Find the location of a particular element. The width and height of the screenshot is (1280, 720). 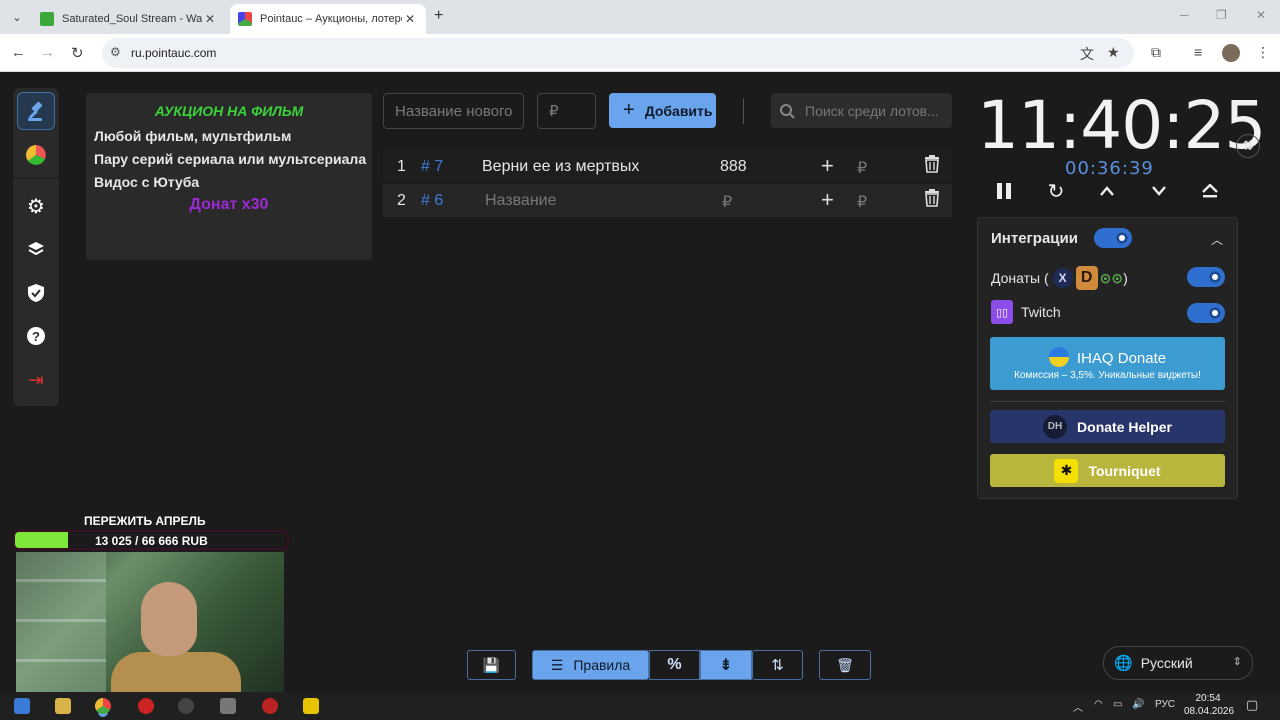

chevron-up-icon: ︿ is located at coordinates (1217, 239).